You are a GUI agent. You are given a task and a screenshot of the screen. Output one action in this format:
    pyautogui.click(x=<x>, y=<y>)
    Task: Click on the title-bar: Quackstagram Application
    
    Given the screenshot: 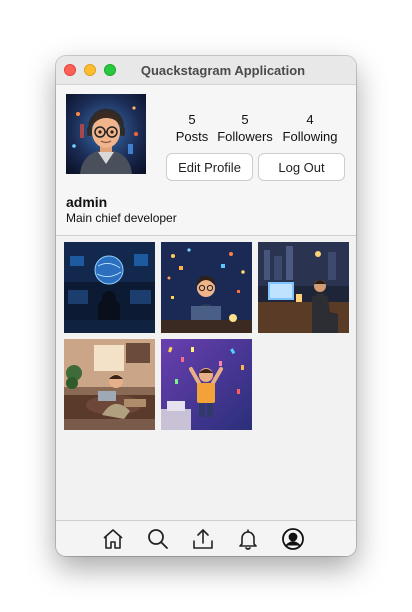 What is the action you would take?
    pyautogui.click(x=206, y=70)
    